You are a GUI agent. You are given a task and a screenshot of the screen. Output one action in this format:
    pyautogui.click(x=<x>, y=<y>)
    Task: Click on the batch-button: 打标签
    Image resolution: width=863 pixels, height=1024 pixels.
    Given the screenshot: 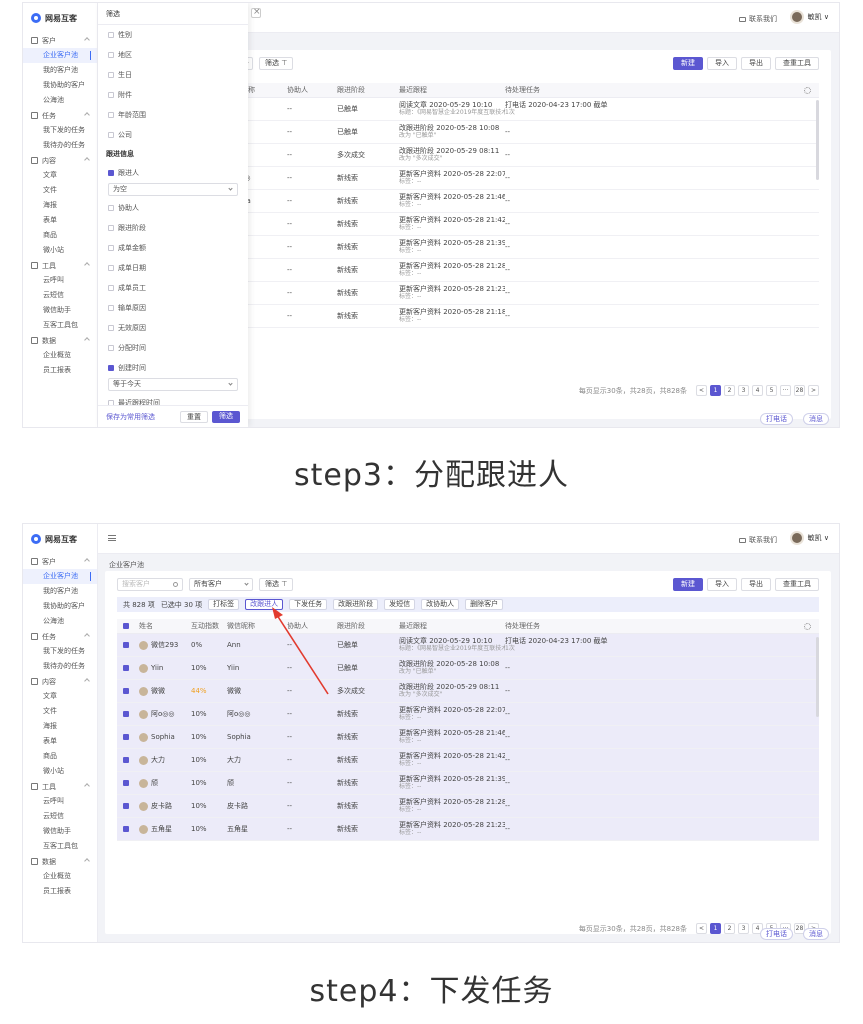 What is the action you would take?
    pyautogui.click(x=224, y=604)
    